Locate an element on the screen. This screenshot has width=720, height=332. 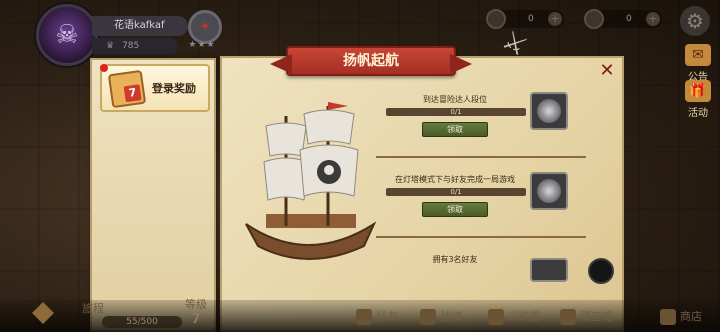
player-avatar: ☠ is located at coordinates (67, 35).